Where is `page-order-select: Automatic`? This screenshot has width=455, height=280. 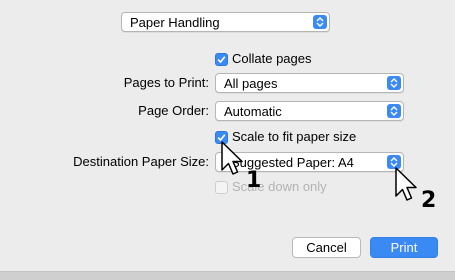 page-order-select: Automatic is located at coordinates (309, 111).